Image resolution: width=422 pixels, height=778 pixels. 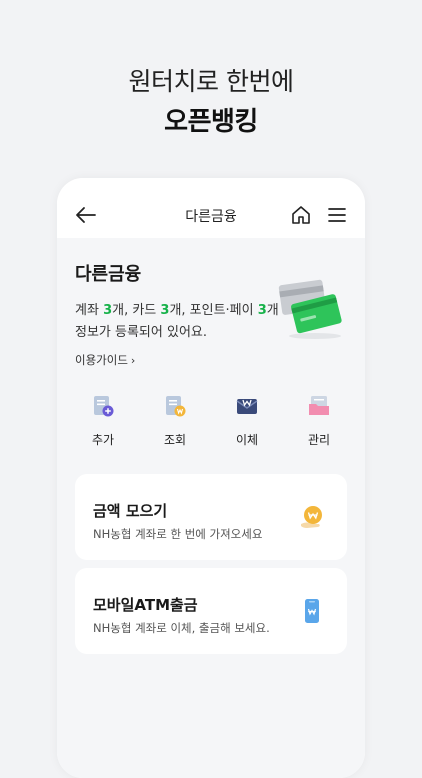 I want to click on page-title: 다른금융, so click(x=211, y=217).